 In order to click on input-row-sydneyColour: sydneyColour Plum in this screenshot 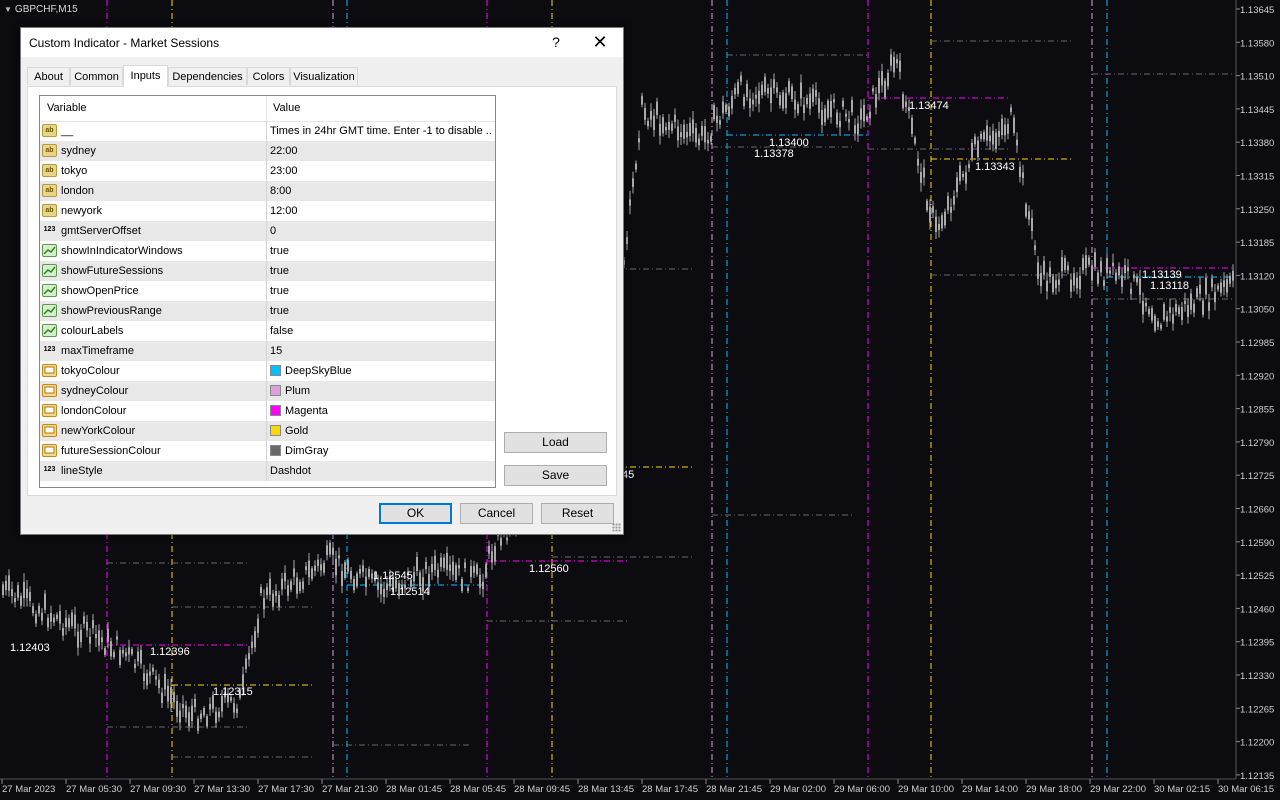, I will do `click(267, 391)`.